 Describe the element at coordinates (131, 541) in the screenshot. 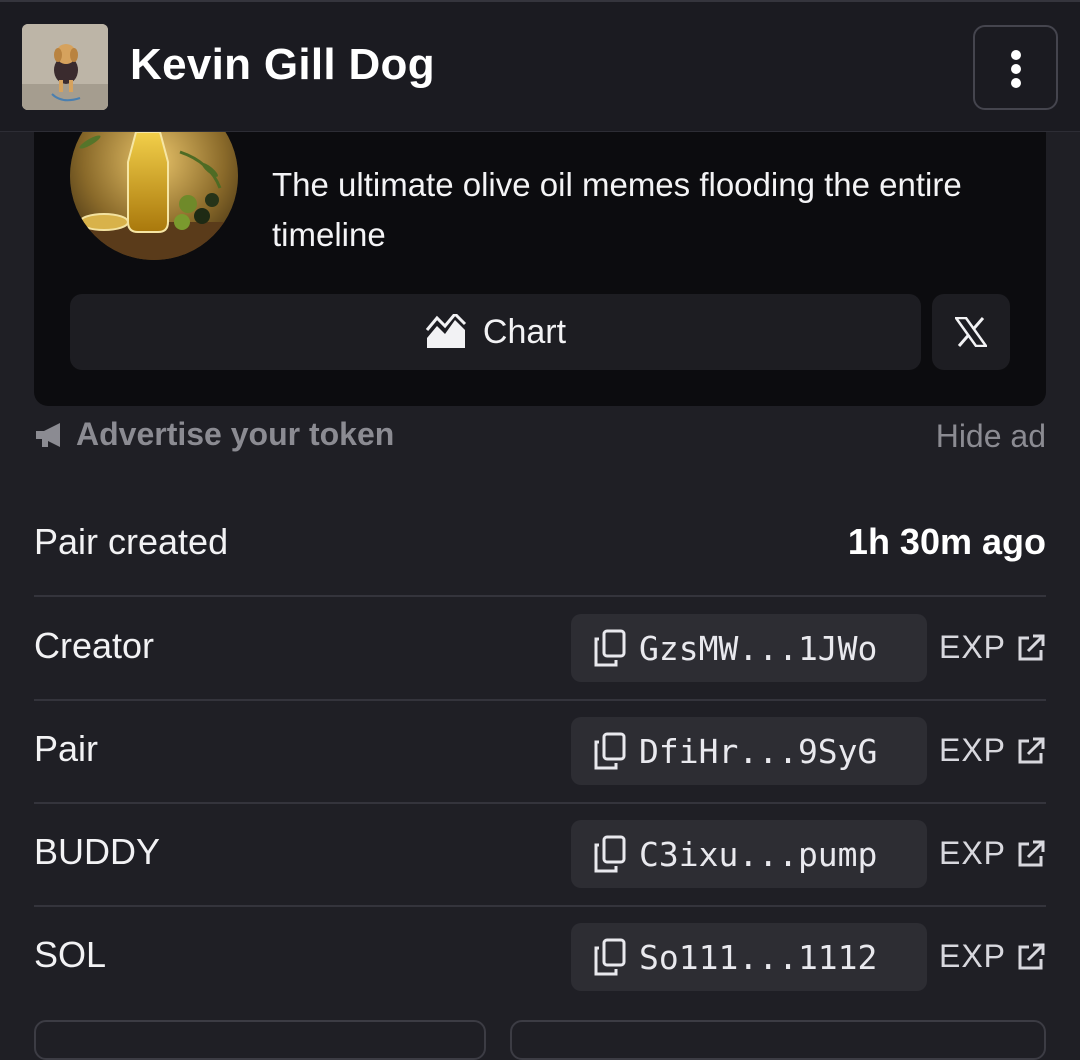

I see `pair-created-label: Pair created` at that location.